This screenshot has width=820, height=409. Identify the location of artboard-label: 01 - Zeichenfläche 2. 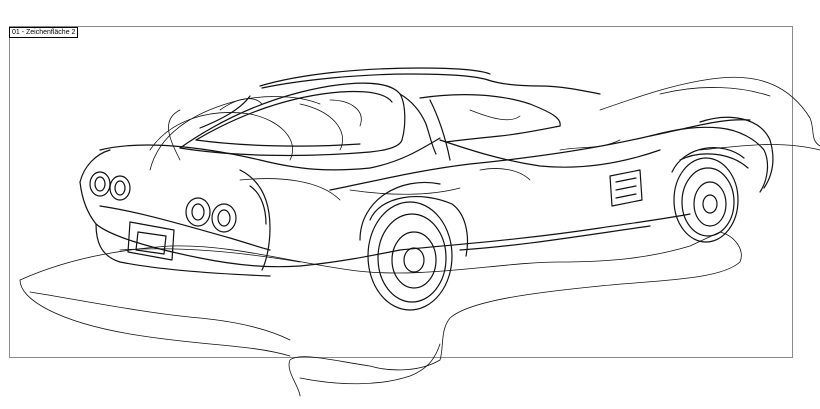
(44, 32).